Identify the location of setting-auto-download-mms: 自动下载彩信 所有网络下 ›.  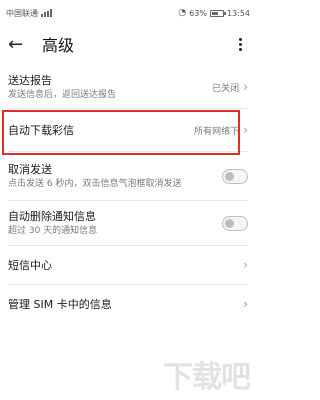
(128, 130).